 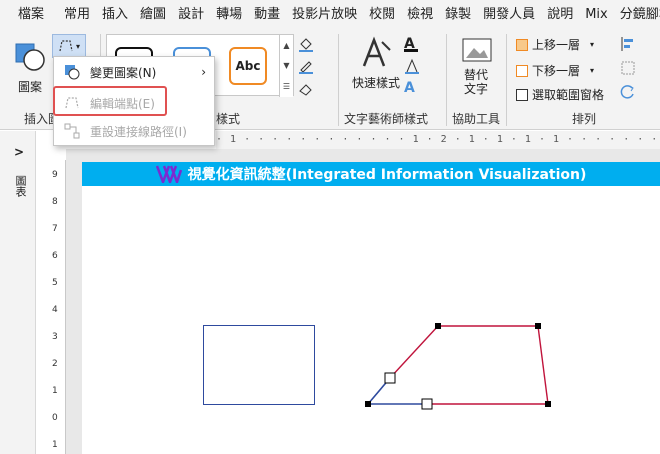 I want to click on text-effects-button: A, so click(x=418, y=89).